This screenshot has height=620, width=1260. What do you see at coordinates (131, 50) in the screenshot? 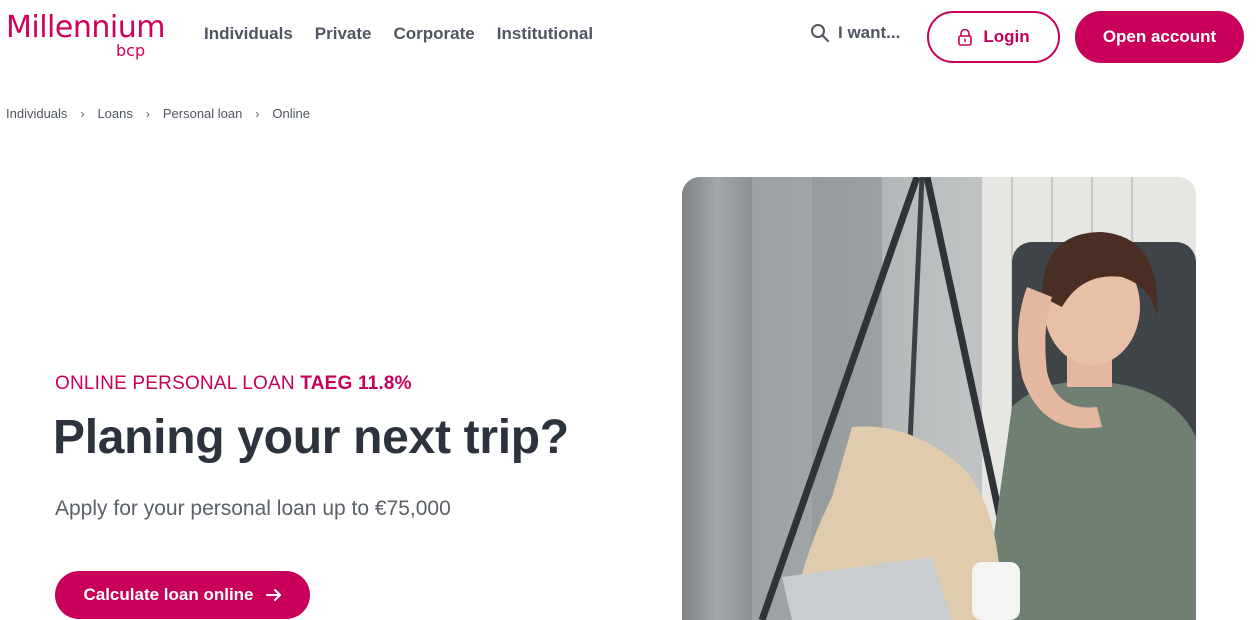
I see `logo-sub-wordmark: bcp` at bounding box center [131, 50].